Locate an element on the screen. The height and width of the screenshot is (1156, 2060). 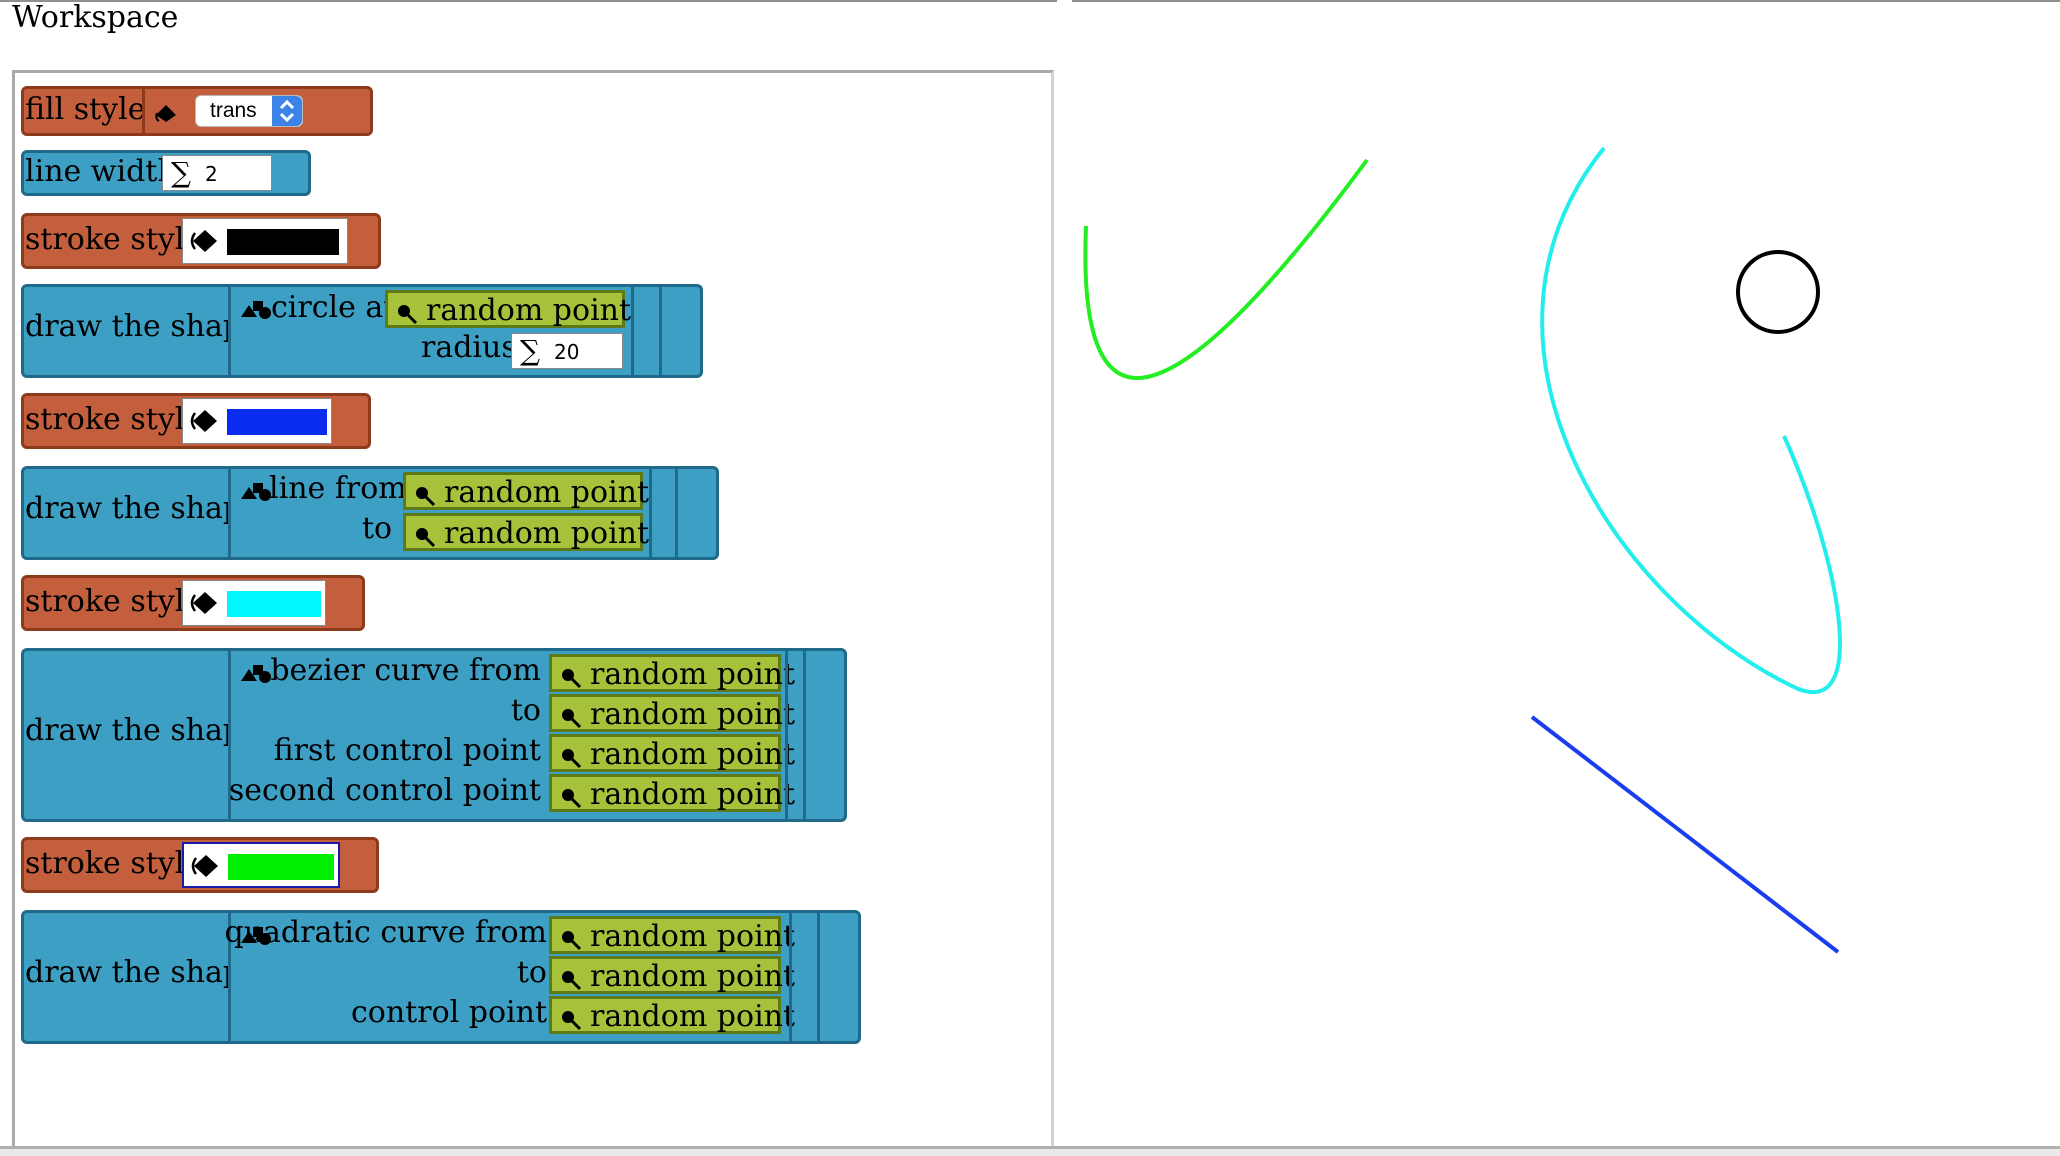
fill-style-slot: trans is located at coordinates (242, 111).